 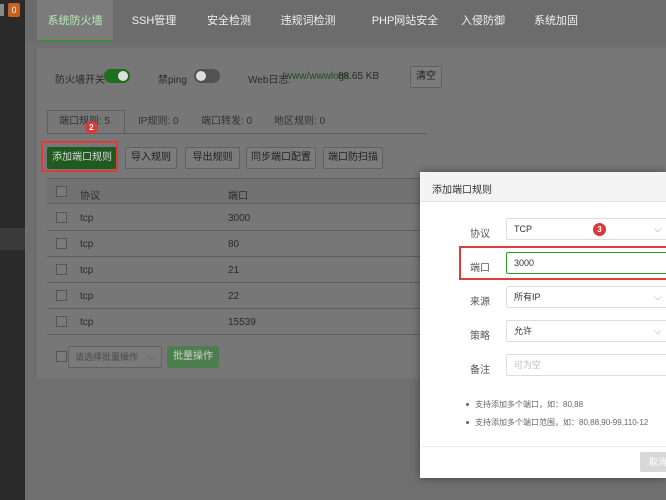 What do you see at coordinates (226, 119) in the screenshot?
I see `subtab-port-forward: 端口转发: 0` at bounding box center [226, 119].